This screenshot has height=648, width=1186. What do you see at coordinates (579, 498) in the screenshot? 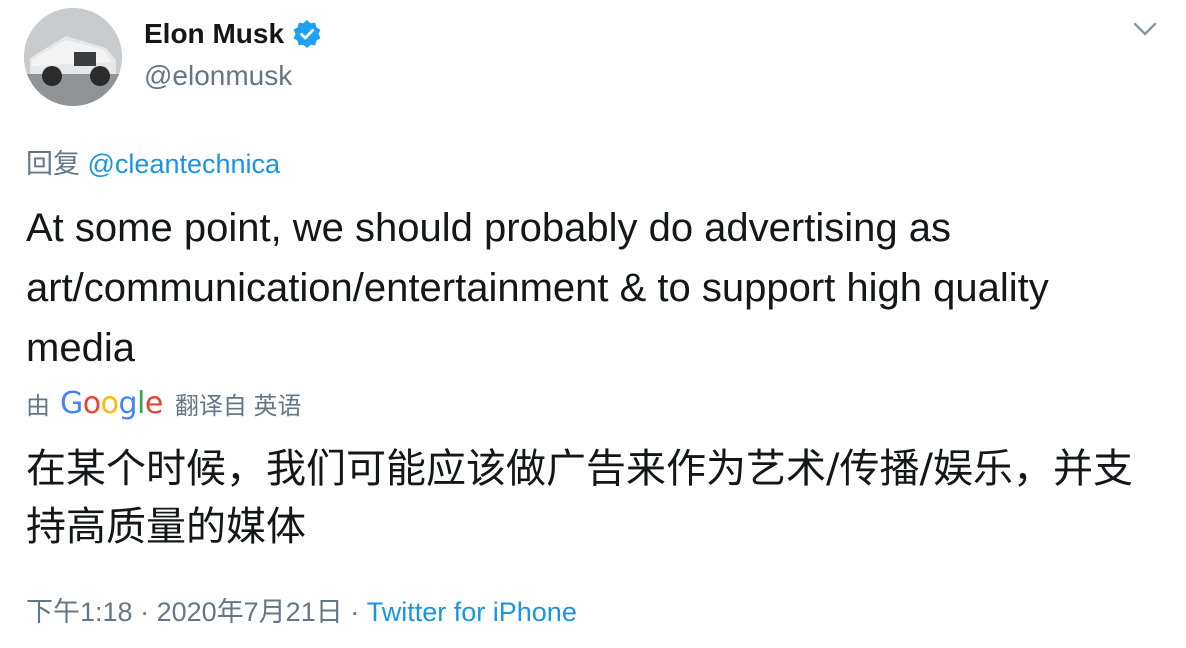
I see `translated-tweet-text: 在某个时候，我们可能应该做广告来作为艺术/传播/娱乐，并支持高质量的媒体` at bounding box center [579, 498].